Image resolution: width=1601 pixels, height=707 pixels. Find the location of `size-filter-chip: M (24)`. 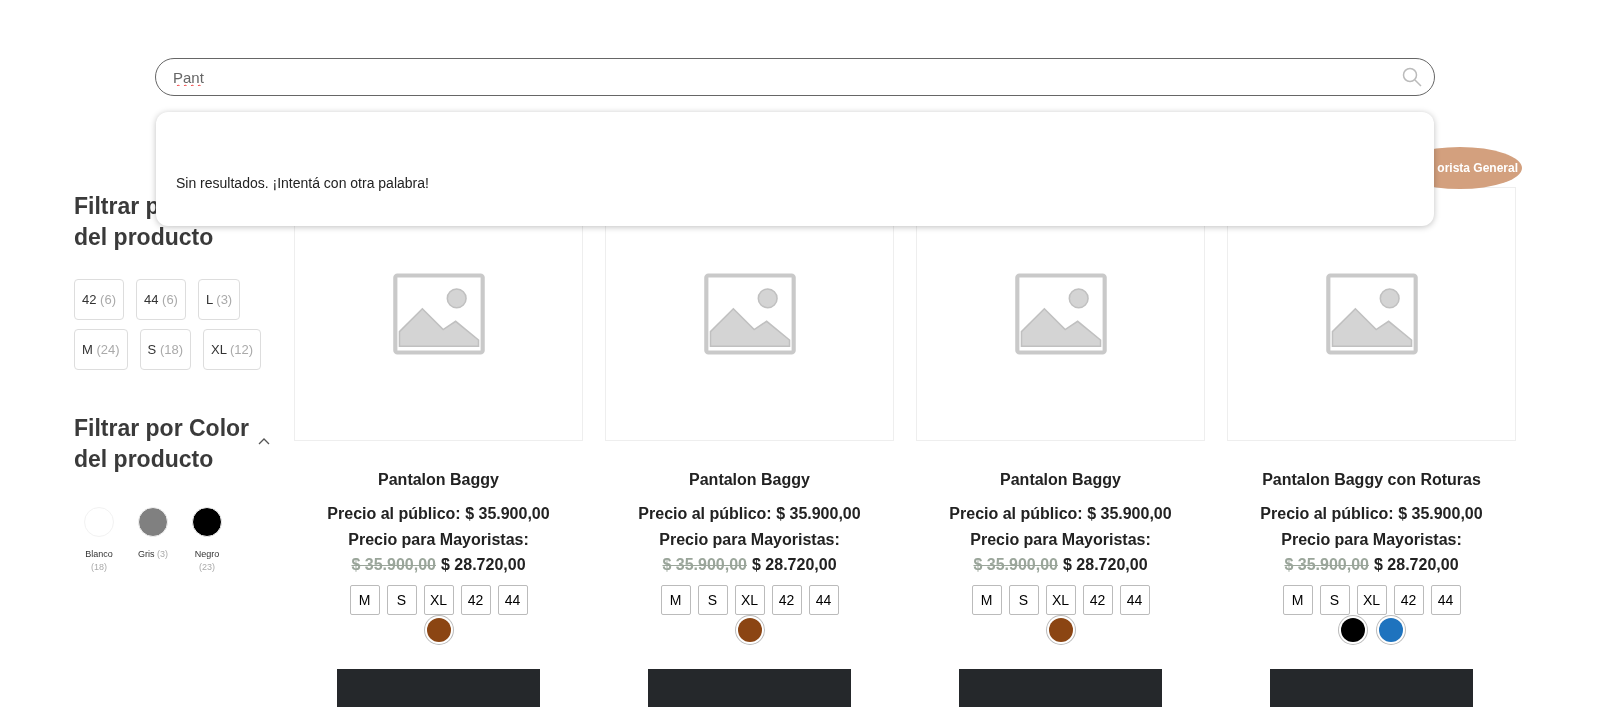

size-filter-chip: M (24) is located at coordinates (101, 349).